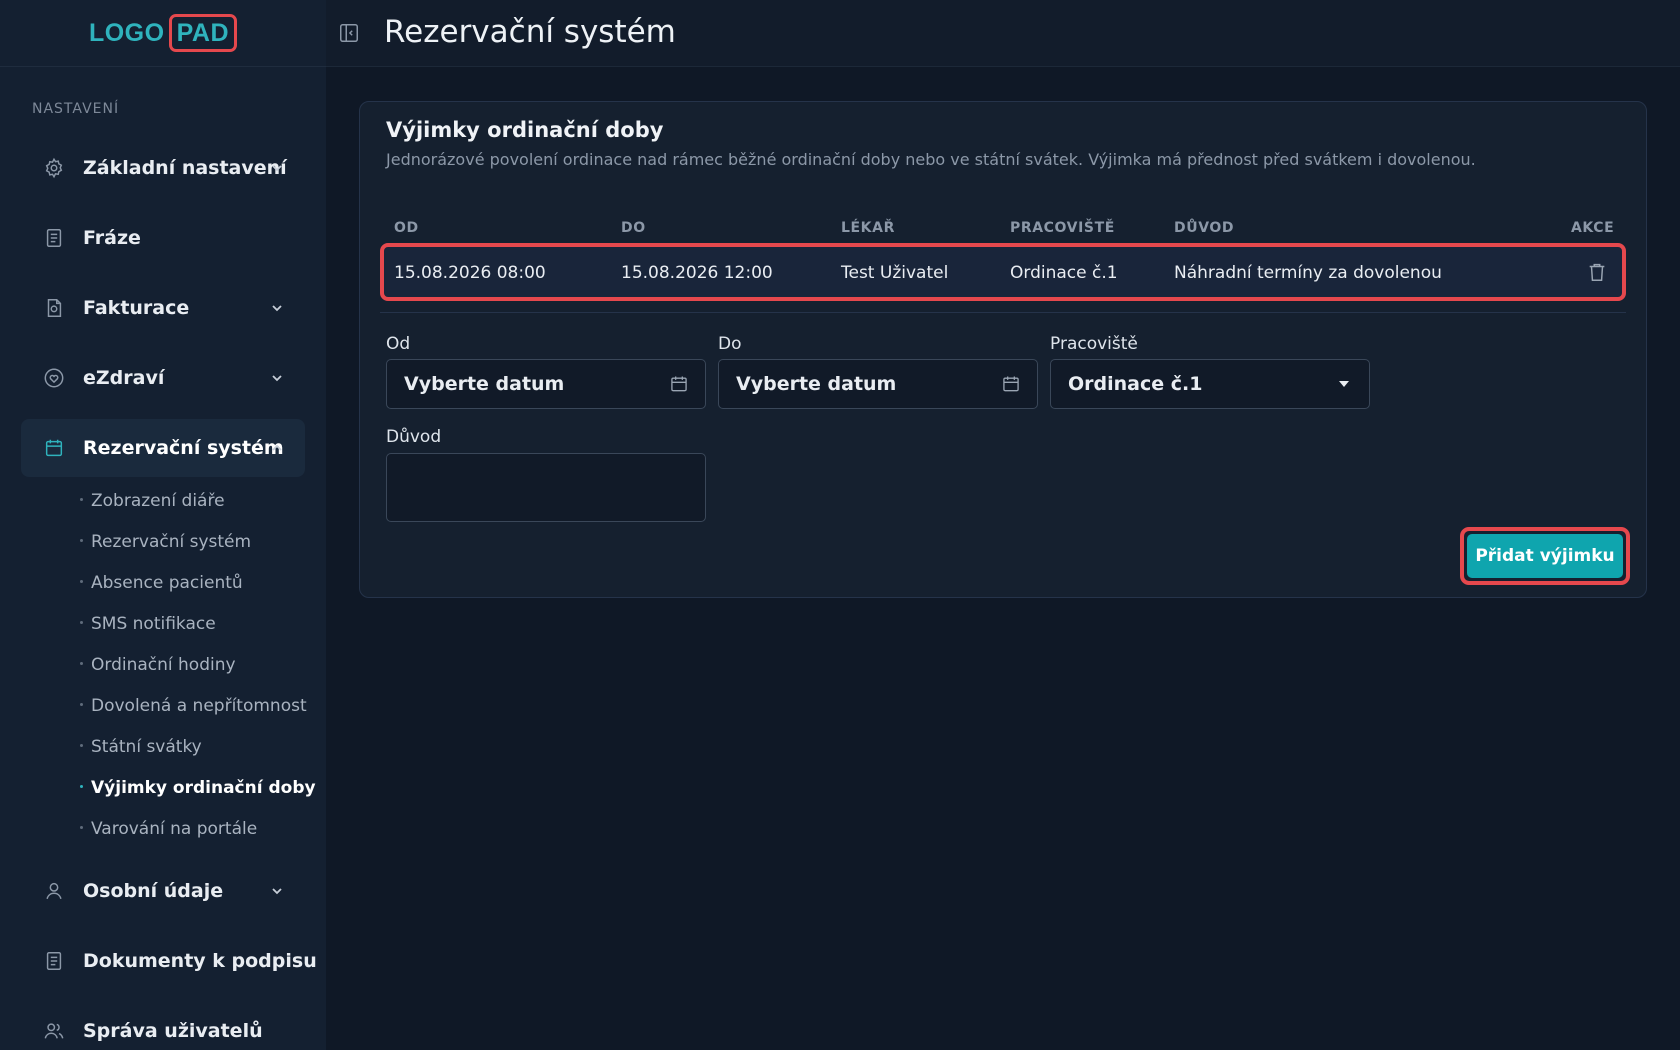 This screenshot has height=1050, width=1680. What do you see at coordinates (203, 33) in the screenshot?
I see `logo-badge: PAD` at bounding box center [203, 33].